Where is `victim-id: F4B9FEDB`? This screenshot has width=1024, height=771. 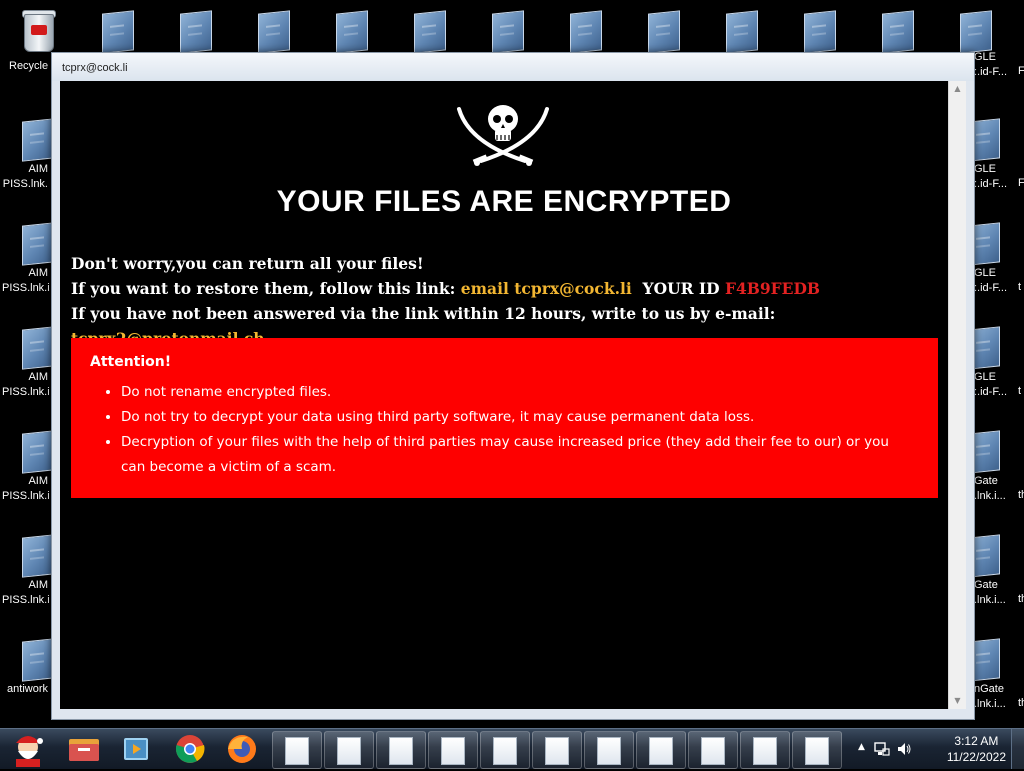 victim-id: F4B9FEDB is located at coordinates (773, 288).